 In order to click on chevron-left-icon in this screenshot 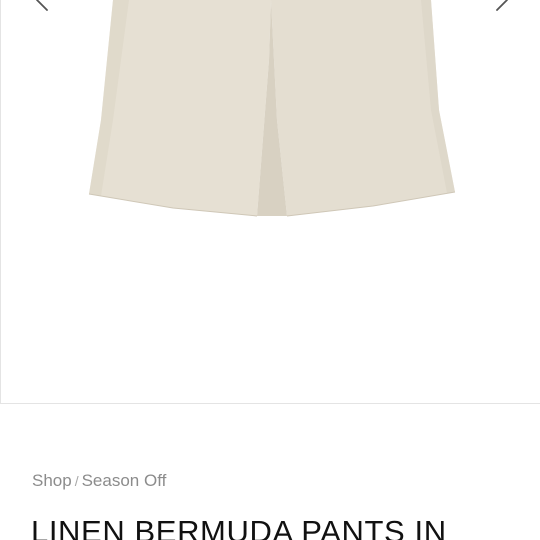, I will do `click(41, 7)`.